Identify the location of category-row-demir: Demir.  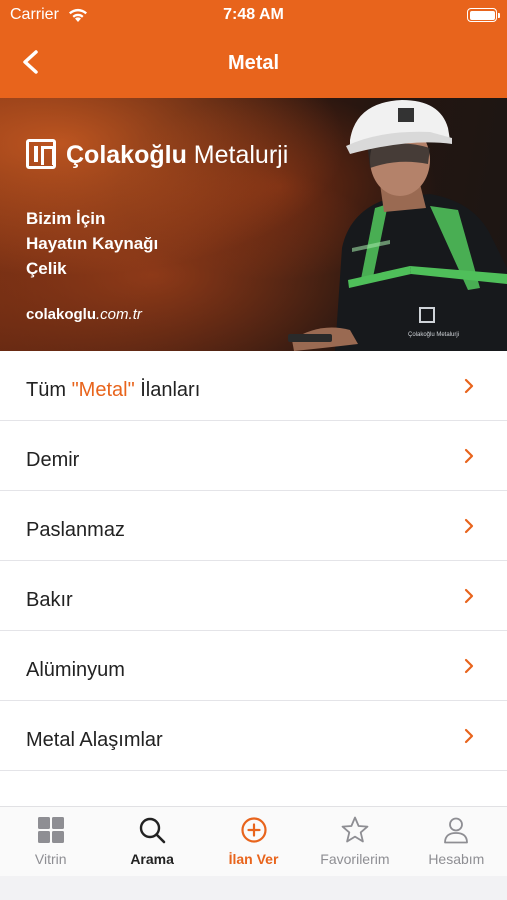
(253, 456).